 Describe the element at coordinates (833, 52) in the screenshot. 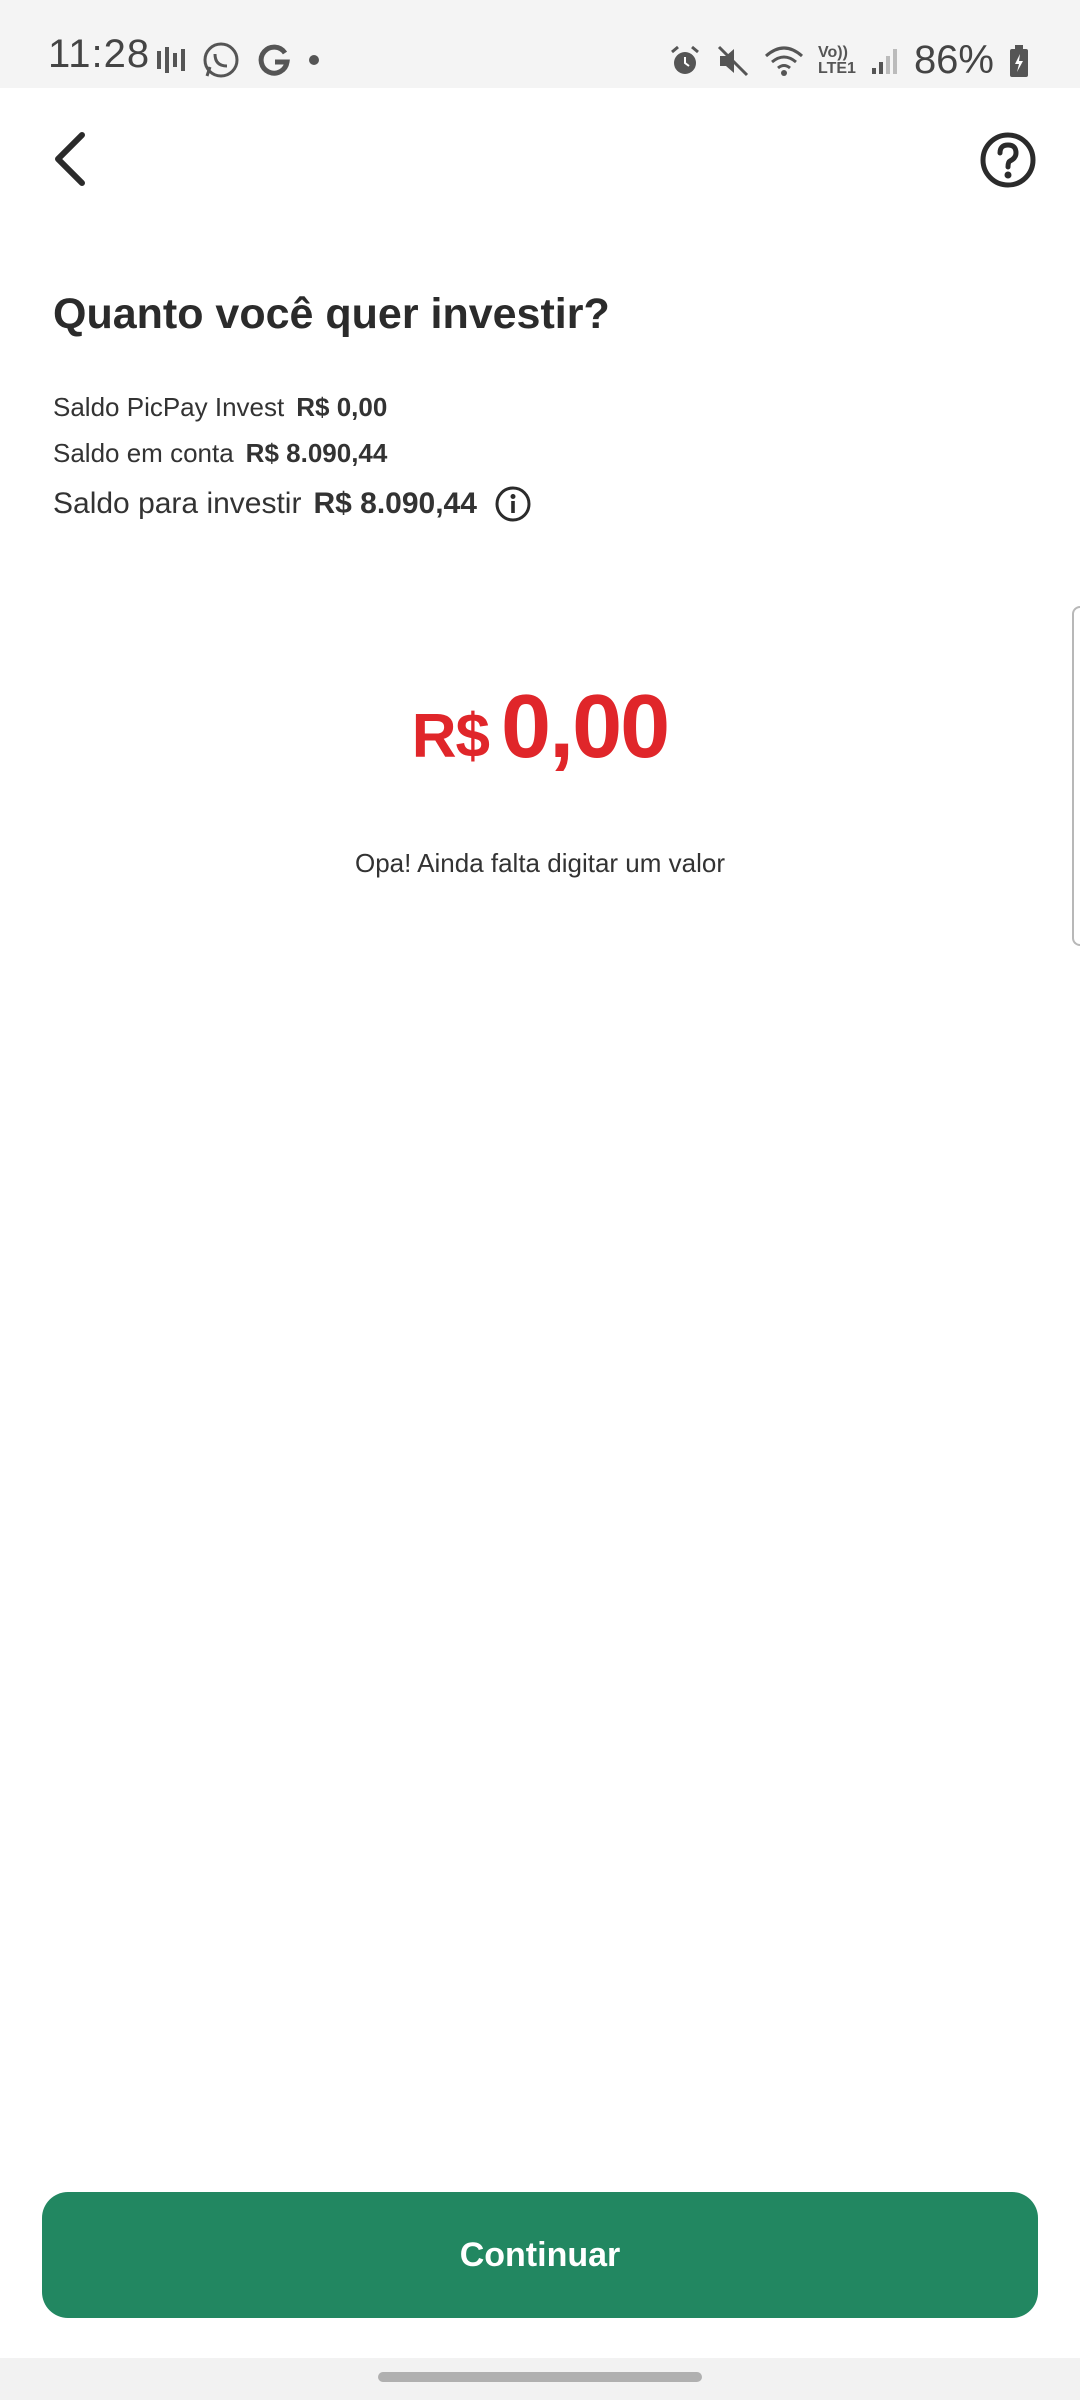

I see `volte-label: Vo))` at that location.